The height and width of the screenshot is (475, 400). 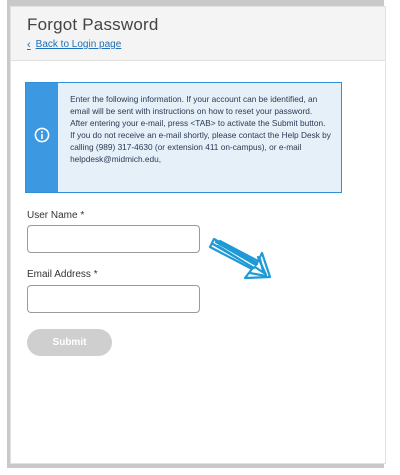 I want to click on submit-button: Submit, so click(x=69, y=342).